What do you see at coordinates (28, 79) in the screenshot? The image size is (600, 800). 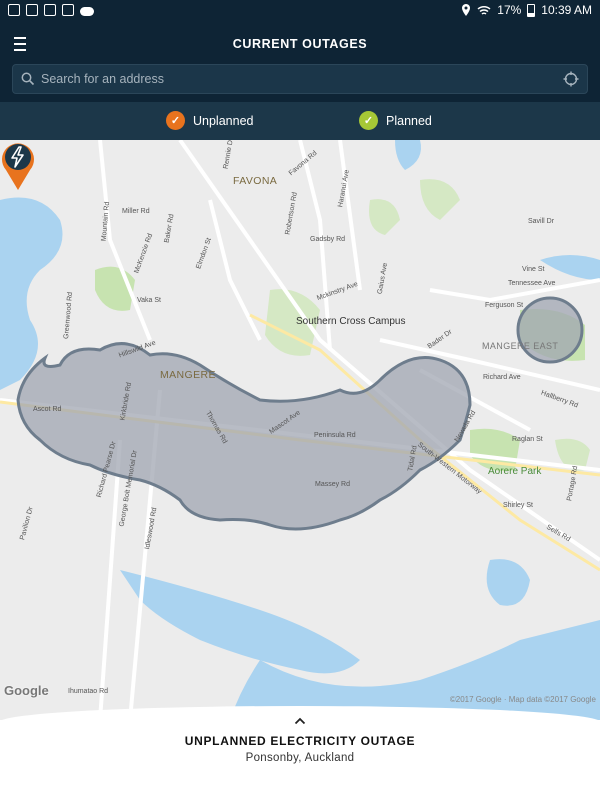 I see `search-icon` at bounding box center [28, 79].